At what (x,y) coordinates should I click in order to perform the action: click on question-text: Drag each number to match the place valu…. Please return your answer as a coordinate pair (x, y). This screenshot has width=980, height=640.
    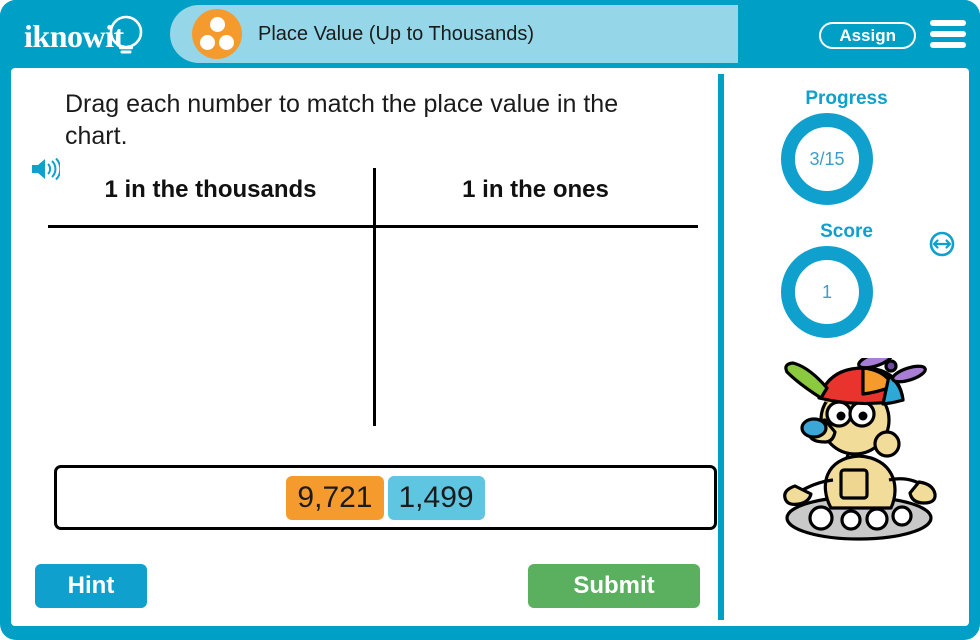
    Looking at the image, I should click on (342, 120).